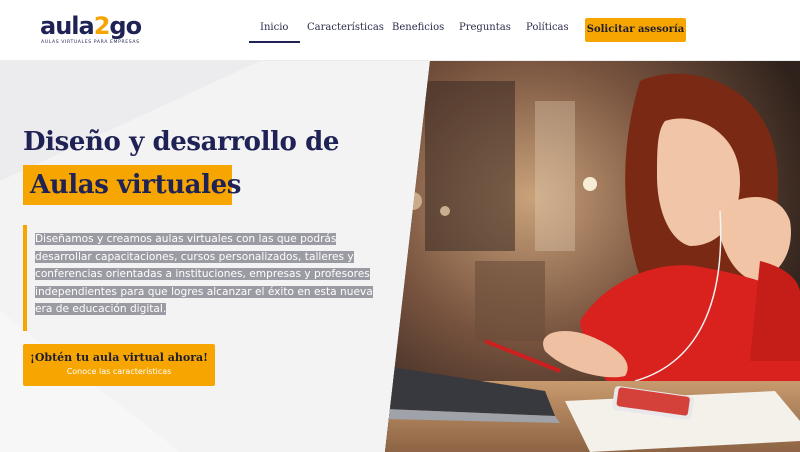 This screenshot has width=800, height=452. What do you see at coordinates (485, 27) in the screenshot?
I see `nav-link-preguntas: Preguntas` at bounding box center [485, 27].